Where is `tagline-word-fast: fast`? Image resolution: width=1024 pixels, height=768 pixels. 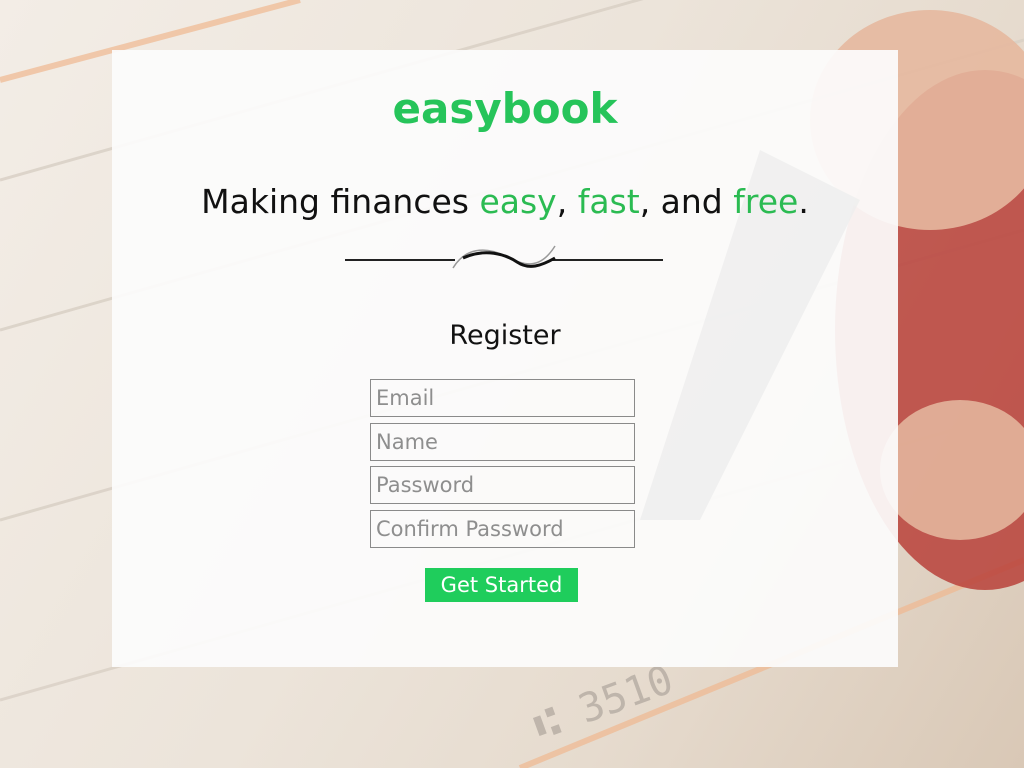
tagline-word-fast: fast is located at coordinates (608, 201).